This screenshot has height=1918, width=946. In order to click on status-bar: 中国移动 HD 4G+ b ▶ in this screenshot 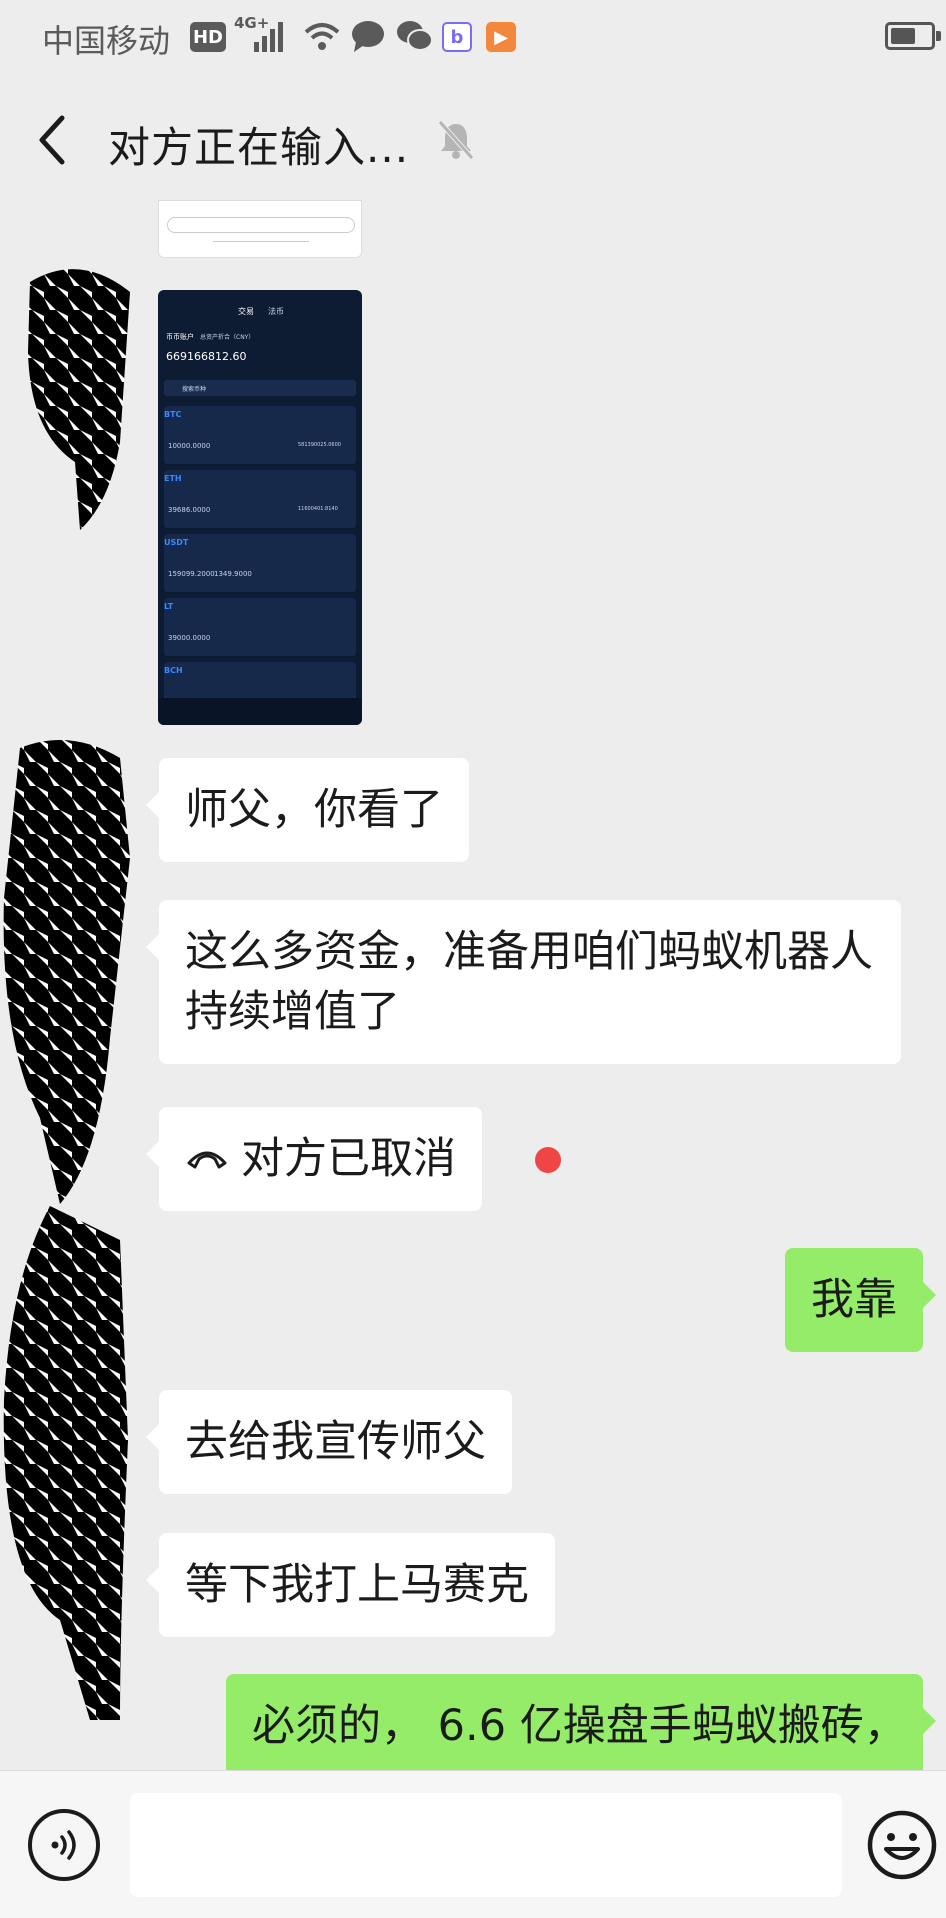, I will do `click(473, 36)`.